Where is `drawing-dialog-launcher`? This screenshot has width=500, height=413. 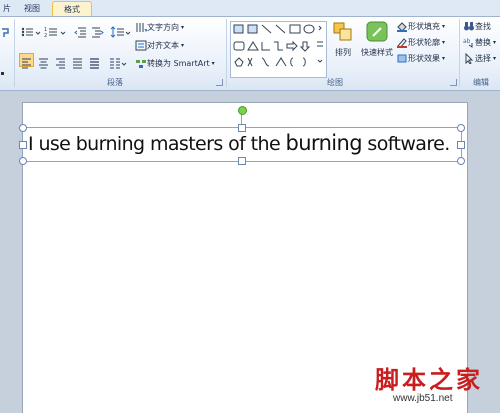 drawing-dialog-launcher is located at coordinates (453, 82).